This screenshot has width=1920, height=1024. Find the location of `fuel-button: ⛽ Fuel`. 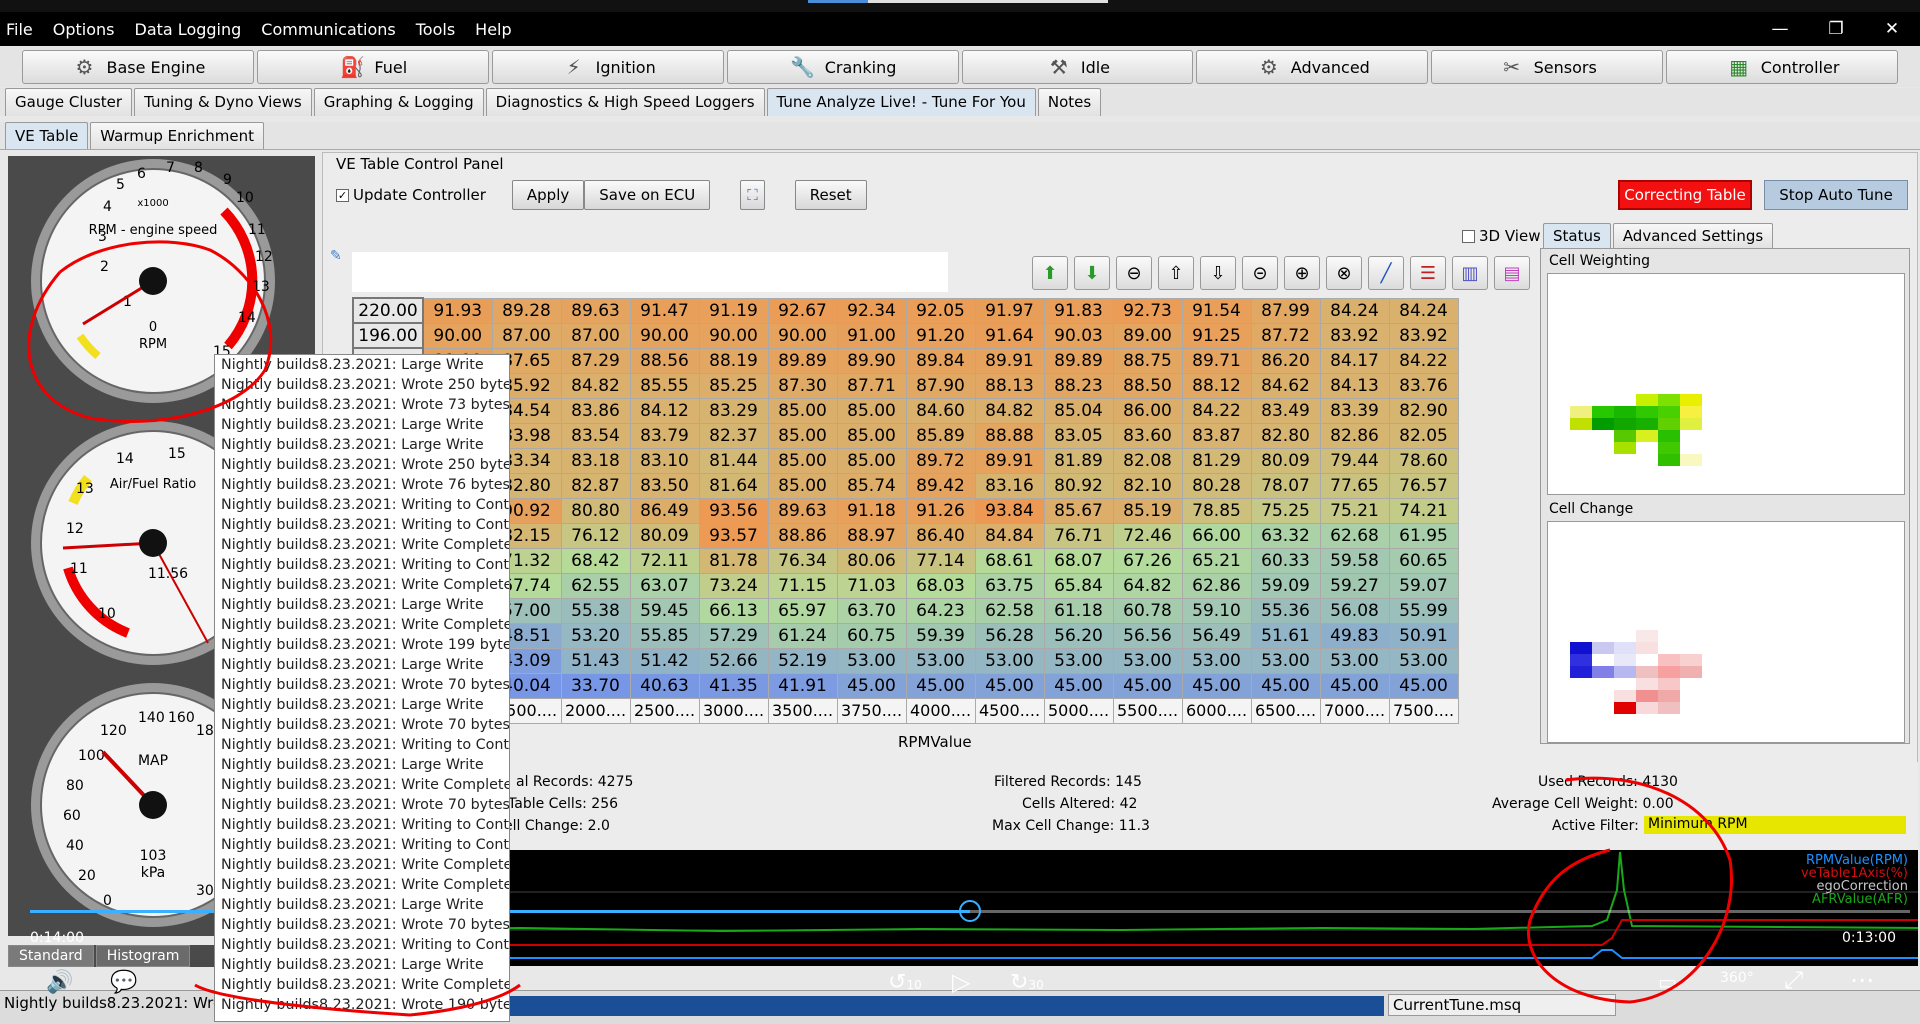

fuel-button: ⛽ Fuel is located at coordinates (372, 67).